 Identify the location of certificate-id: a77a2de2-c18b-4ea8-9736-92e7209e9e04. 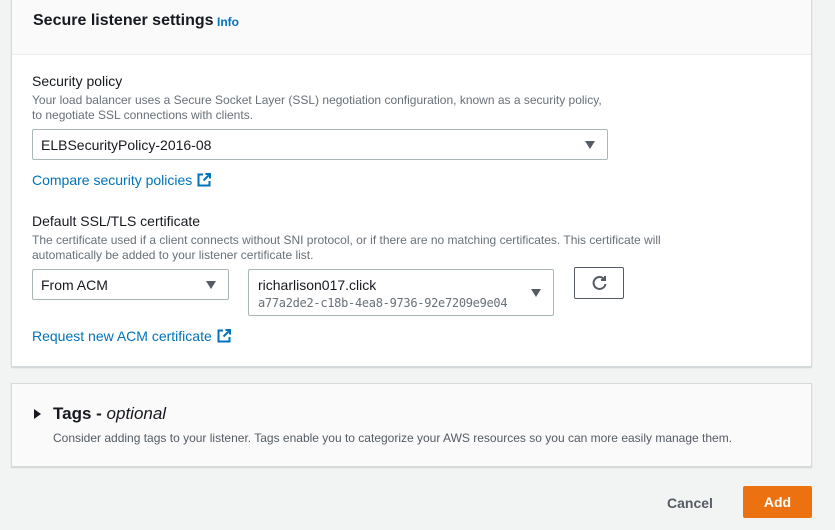
(383, 303).